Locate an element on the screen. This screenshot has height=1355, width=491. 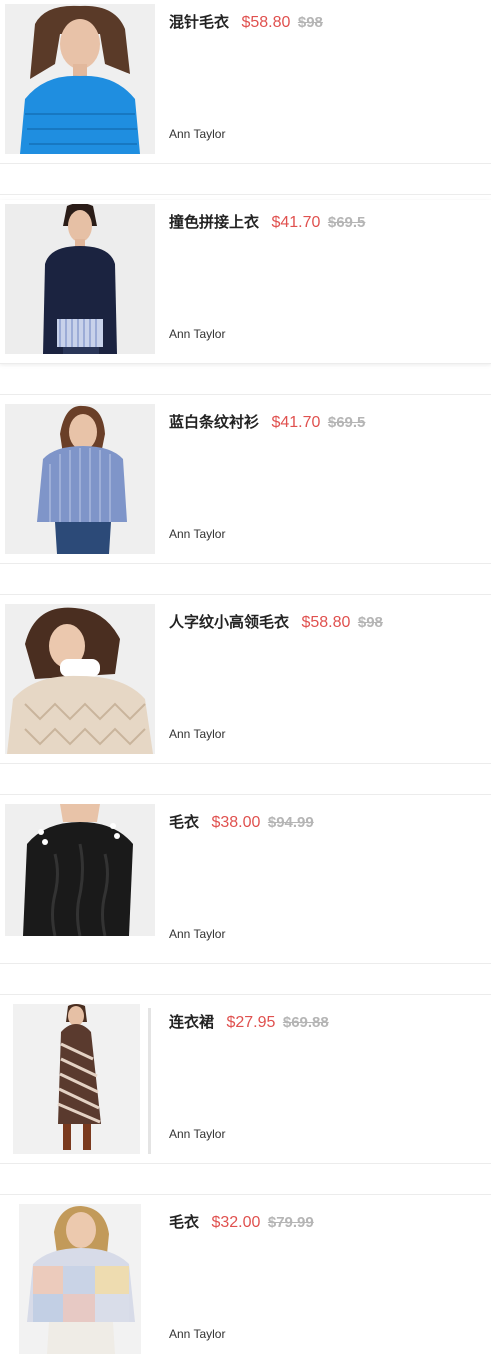
product-info: 毛衣 $38.00 $94.99 is located at coordinates (326, 822).